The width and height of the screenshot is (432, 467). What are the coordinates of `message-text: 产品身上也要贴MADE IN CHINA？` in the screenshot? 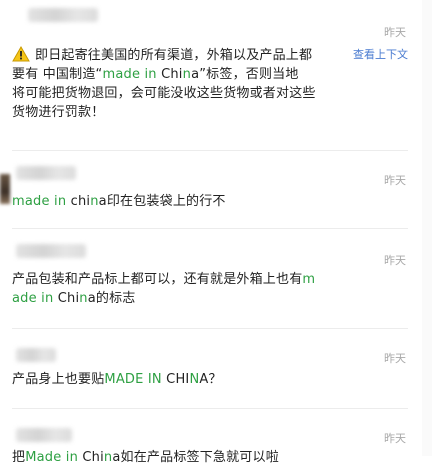 It's located at (202, 379).